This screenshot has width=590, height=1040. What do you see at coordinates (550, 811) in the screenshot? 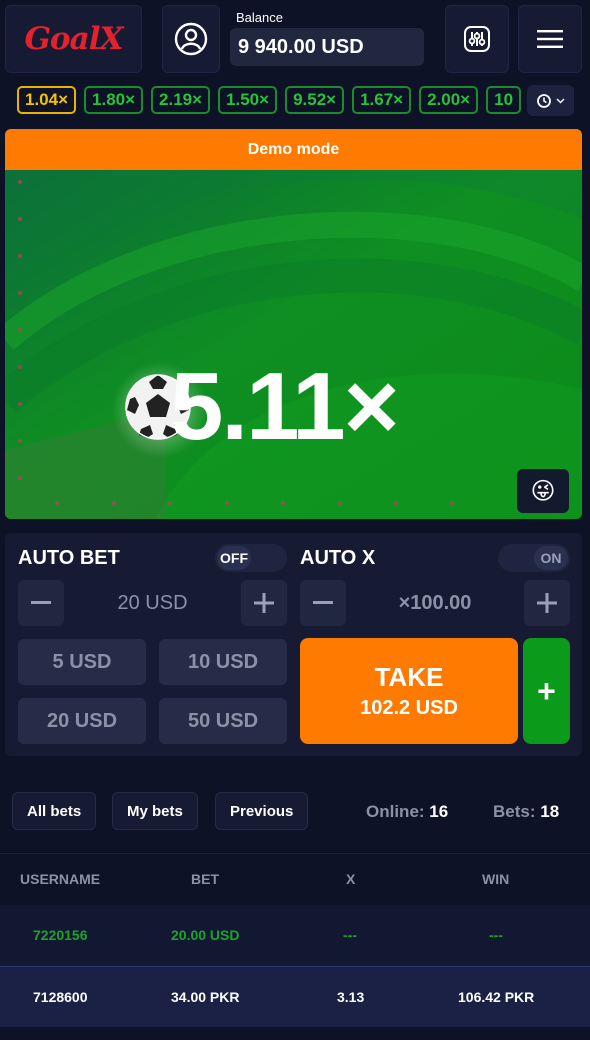
I see `bets-value: 18` at bounding box center [550, 811].